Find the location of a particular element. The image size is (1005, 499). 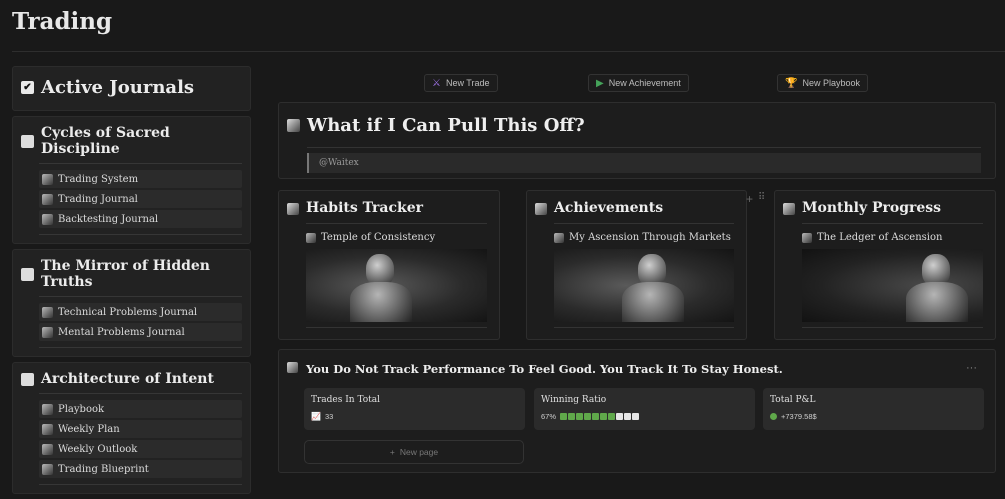

sword-icon: ⚔ is located at coordinates (436, 83).